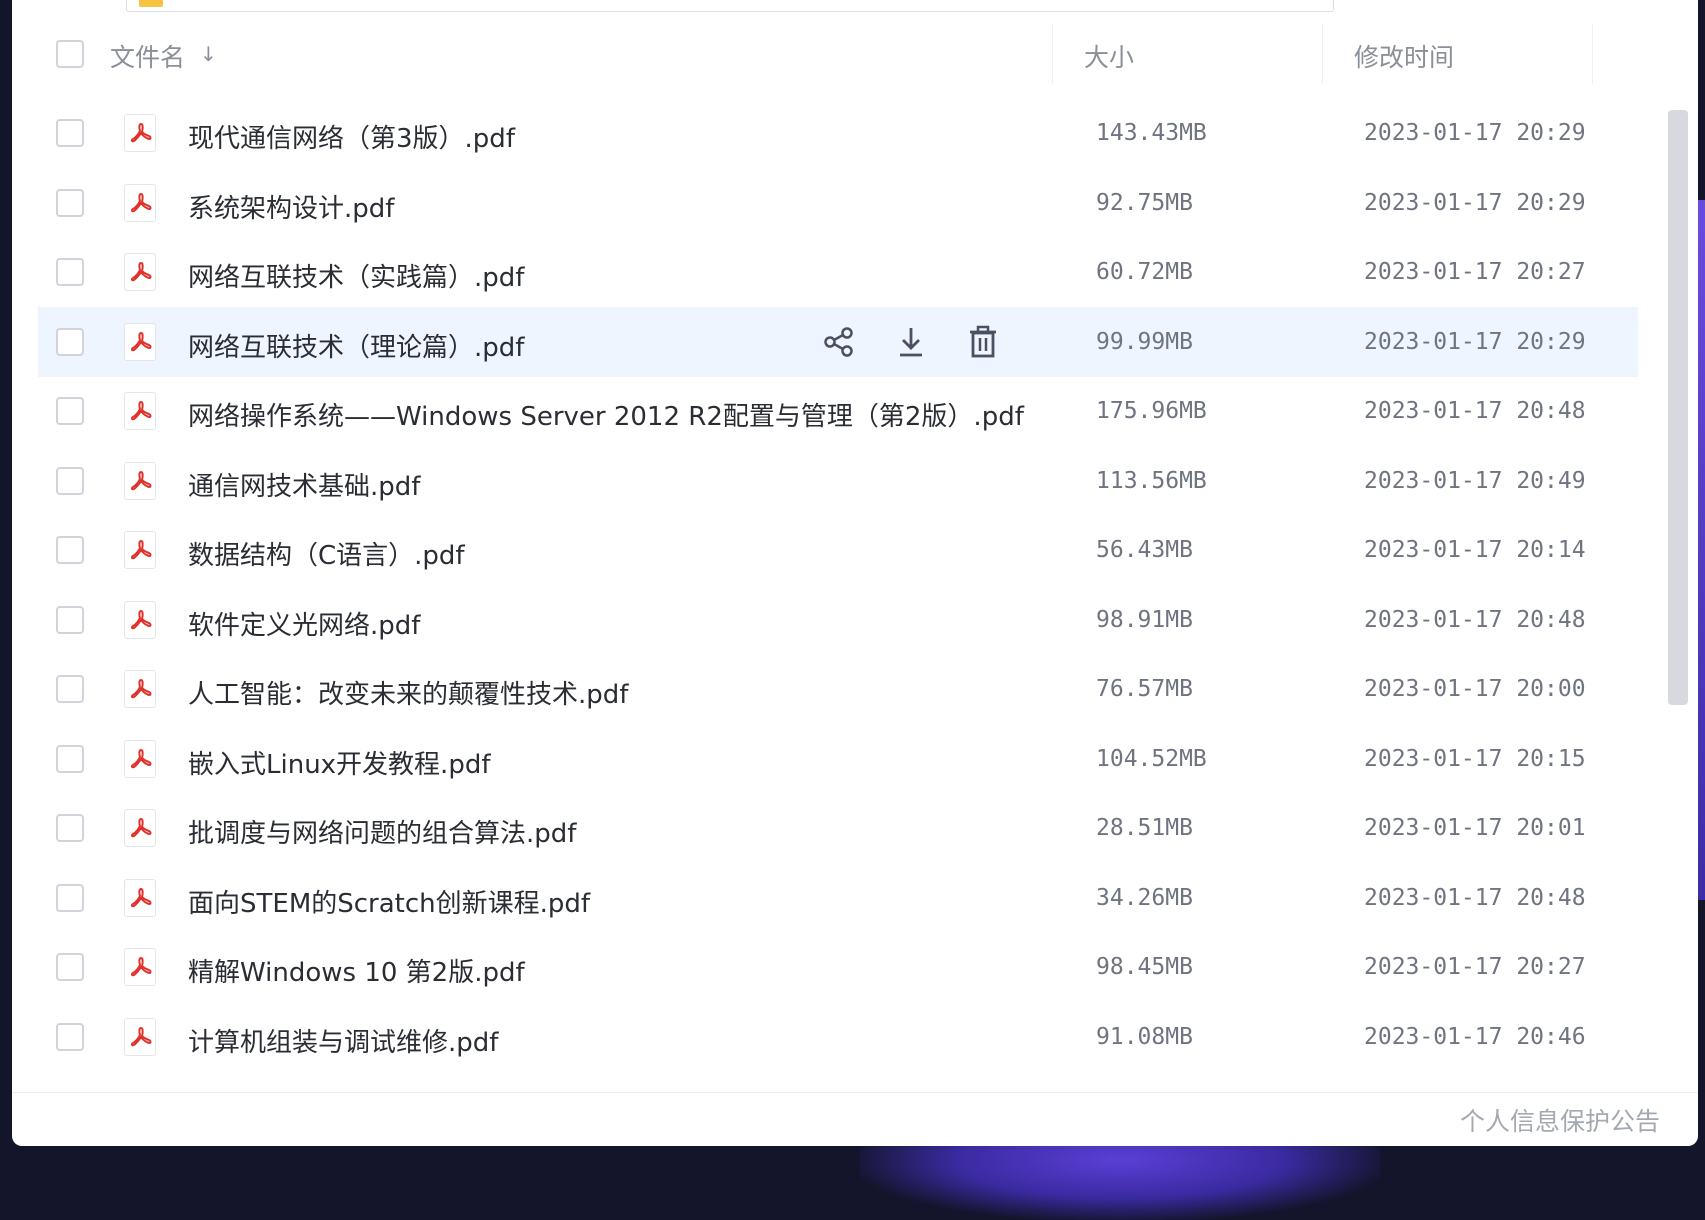 Image resolution: width=1705 pixels, height=1220 pixels. What do you see at coordinates (838, 1037) in the screenshot?
I see `file-row: 计算机组装与调试维修.pdf 91.08MB 2023-01-17 20:46` at bounding box center [838, 1037].